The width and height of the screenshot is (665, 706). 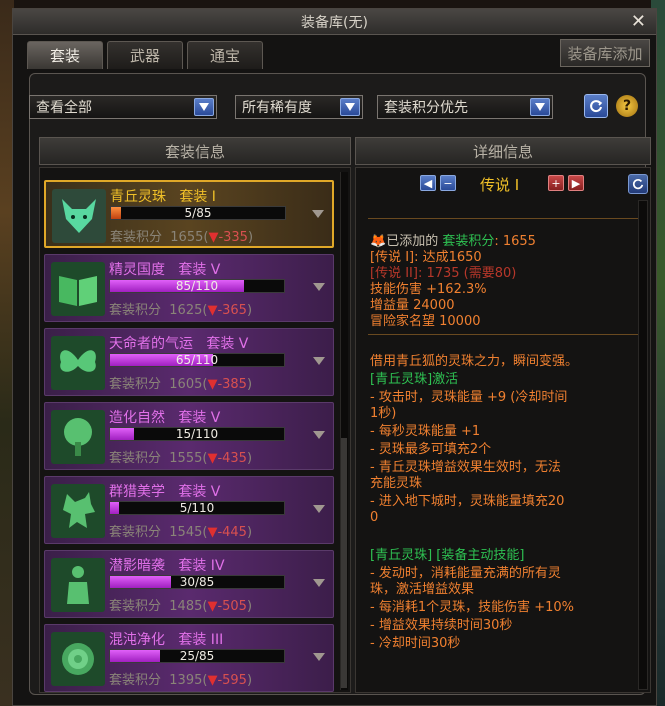 I want to click on rarity-filter-select: 所有稀有度, so click(x=299, y=107).